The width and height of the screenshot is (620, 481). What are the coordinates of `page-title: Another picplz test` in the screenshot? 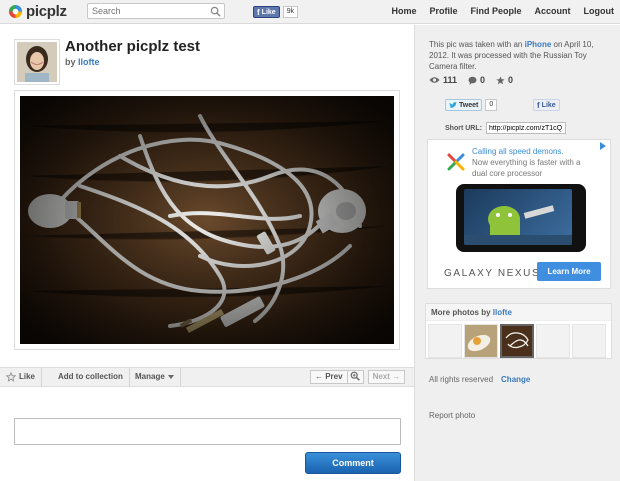 It's located at (133, 46).